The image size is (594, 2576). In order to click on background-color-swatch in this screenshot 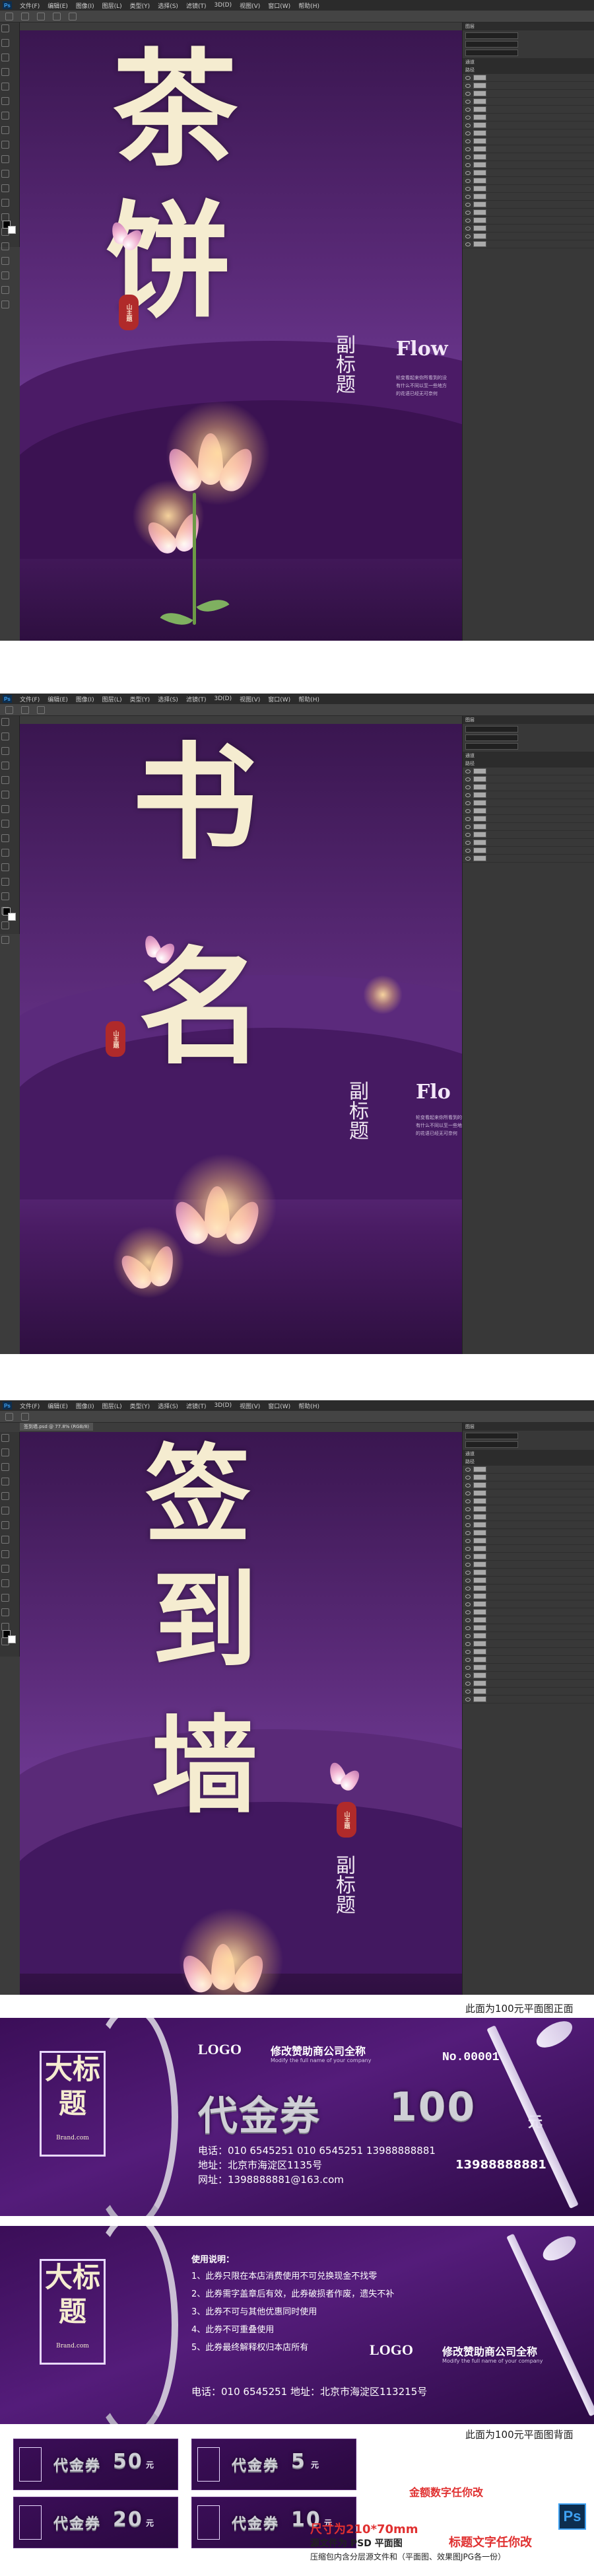, I will do `click(12, 1639)`.